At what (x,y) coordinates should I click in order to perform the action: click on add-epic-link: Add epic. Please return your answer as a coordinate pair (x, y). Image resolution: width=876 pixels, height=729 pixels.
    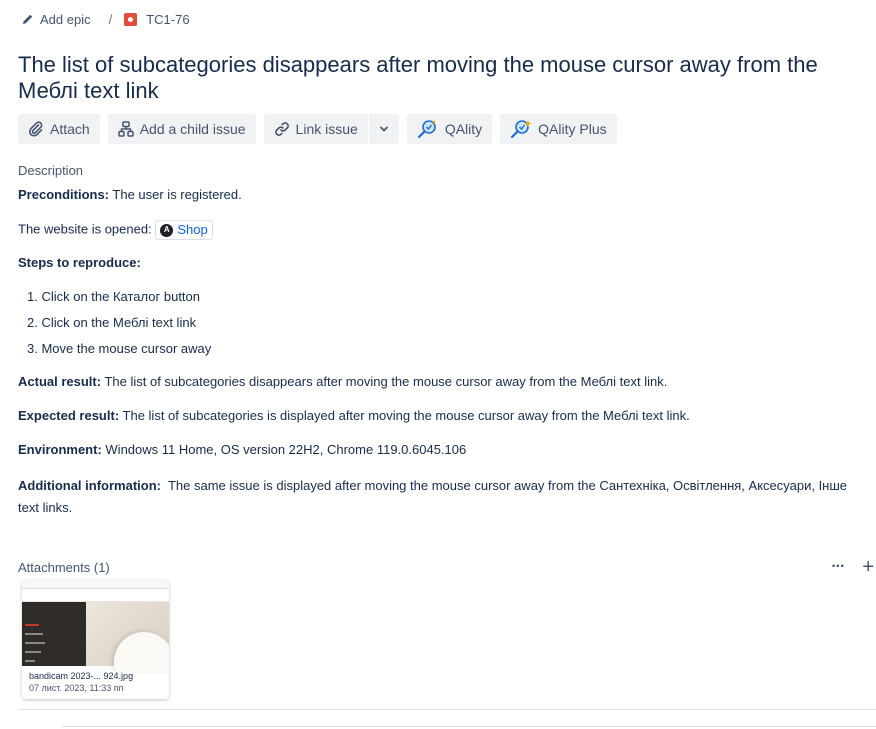
    Looking at the image, I should click on (56, 19).